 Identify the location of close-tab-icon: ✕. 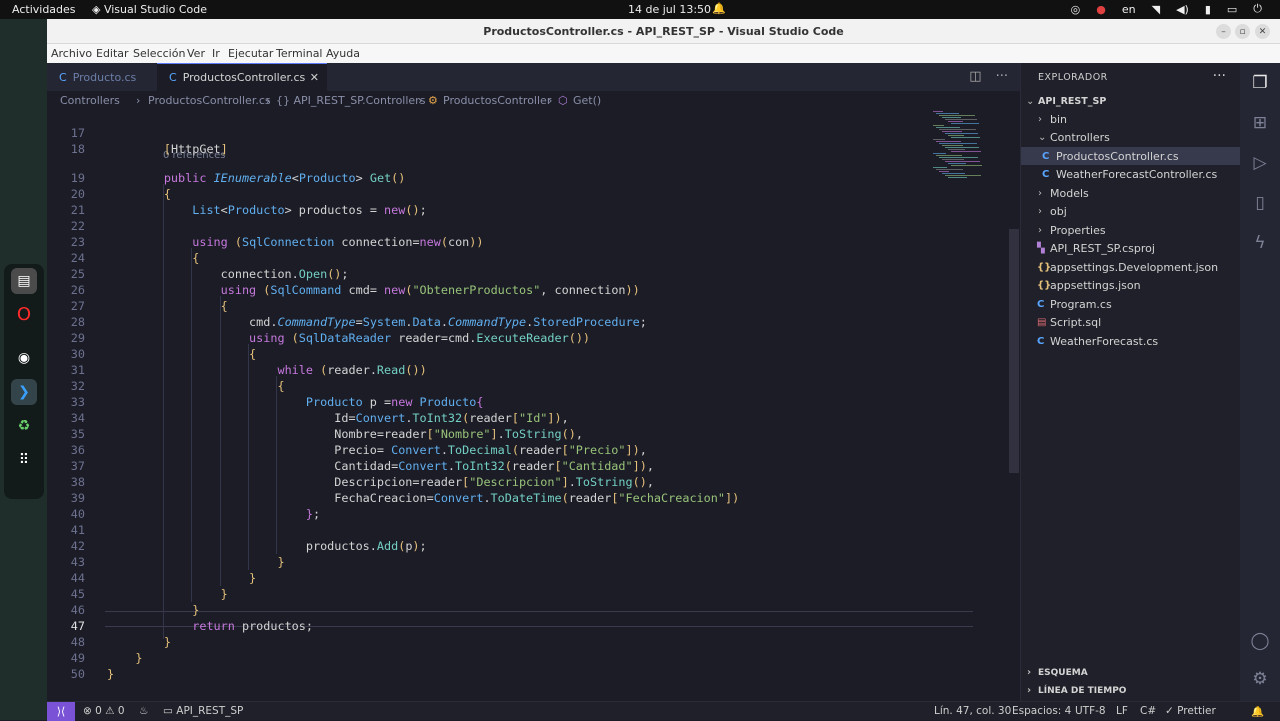
(314, 77).